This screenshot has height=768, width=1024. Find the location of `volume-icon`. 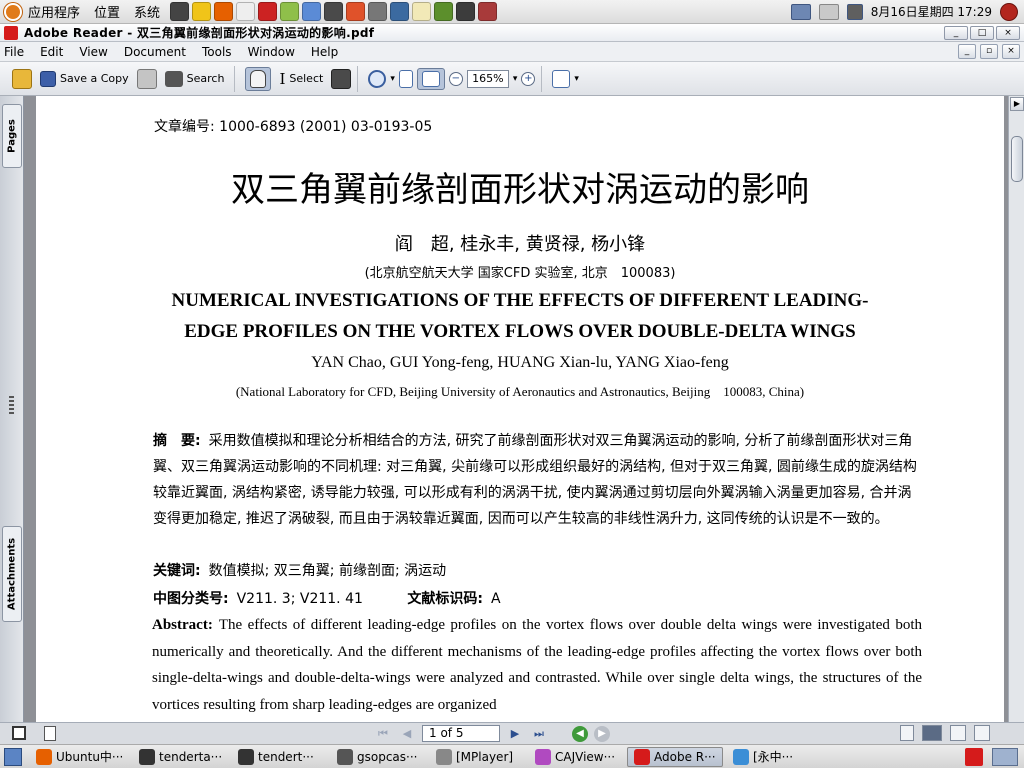

volume-icon is located at coordinates (854, 11).